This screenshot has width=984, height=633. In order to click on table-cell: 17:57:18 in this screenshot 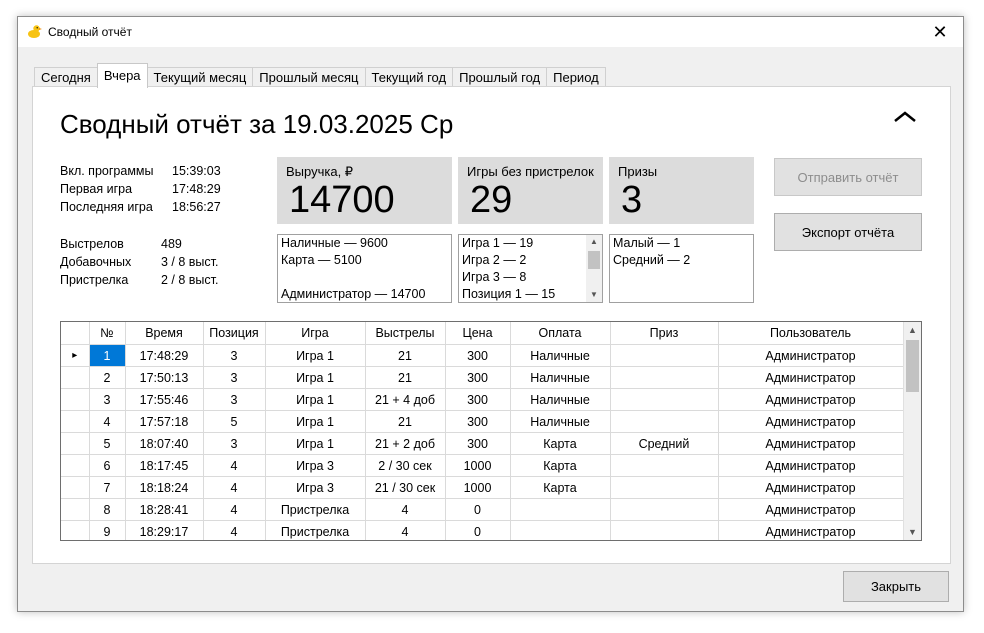, I will do `click(164, 421)`.